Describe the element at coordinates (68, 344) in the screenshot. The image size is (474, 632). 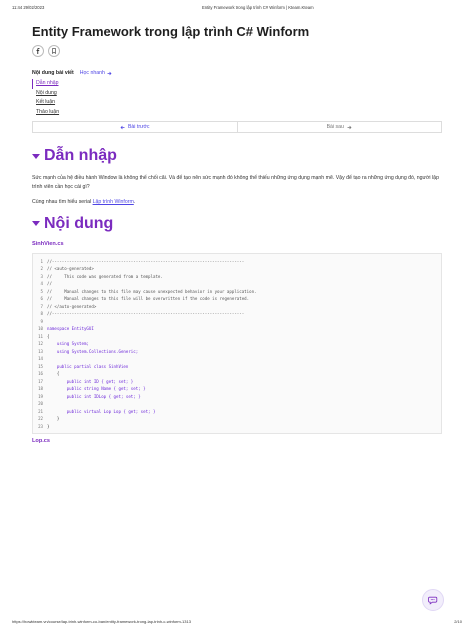
I see `code-line-text: using System;` at that location.